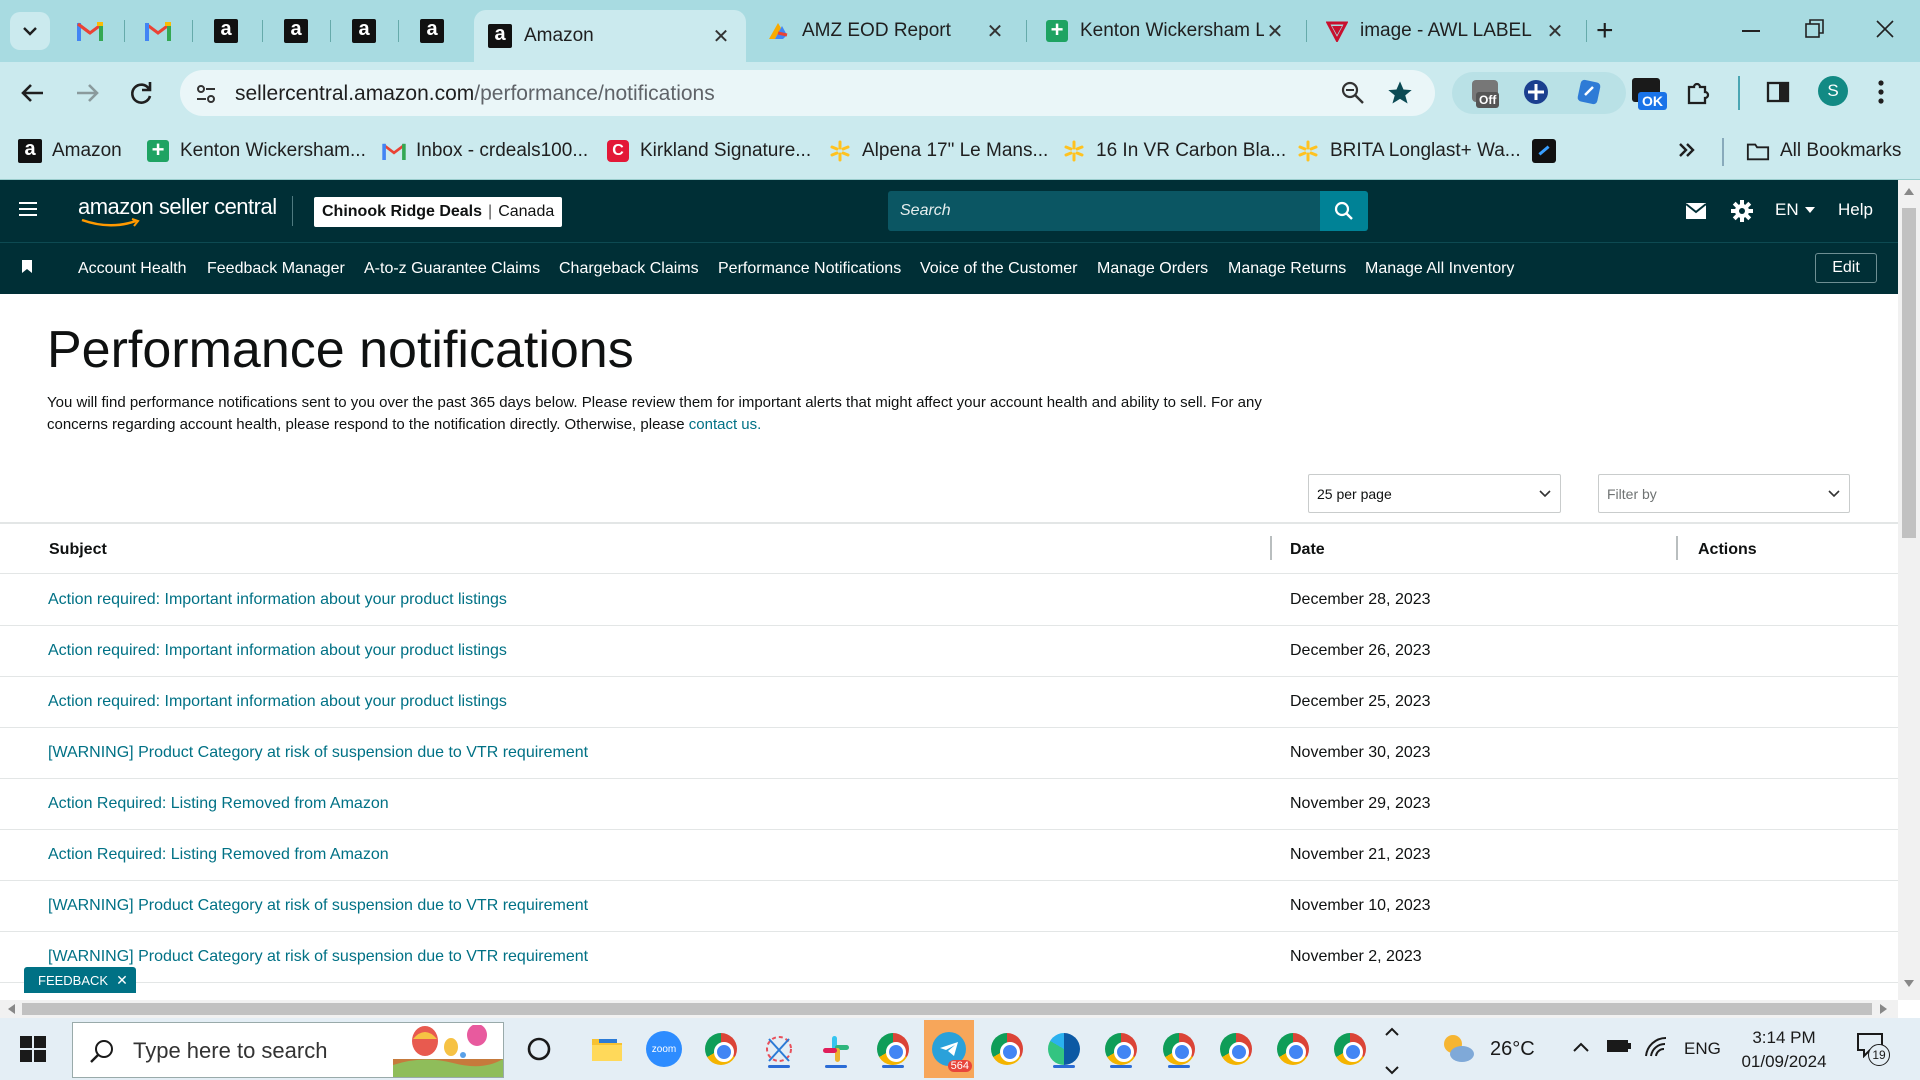 The height and width of the screenshot is (1080, 1920). I want to click on slack-button, so click(836, 1049).